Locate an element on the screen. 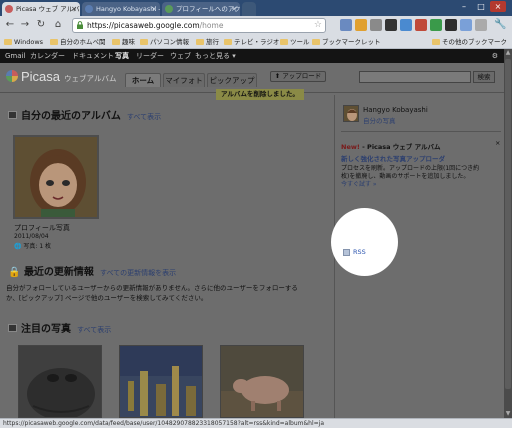 The height and width of the screenshot is (428, 512). bookmark-folder: 趣味 is located at coordinates (123, 42).